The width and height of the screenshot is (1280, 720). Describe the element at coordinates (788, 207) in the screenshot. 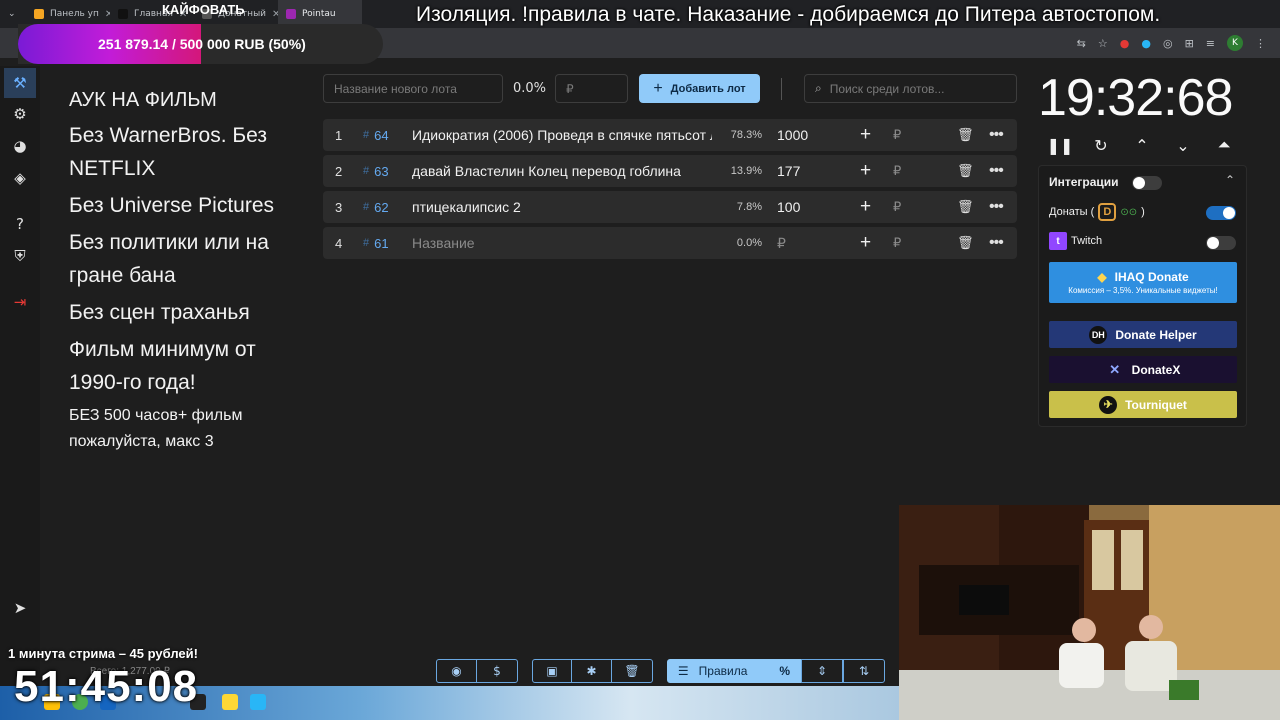

I see `lot-amount: 100` at that location.